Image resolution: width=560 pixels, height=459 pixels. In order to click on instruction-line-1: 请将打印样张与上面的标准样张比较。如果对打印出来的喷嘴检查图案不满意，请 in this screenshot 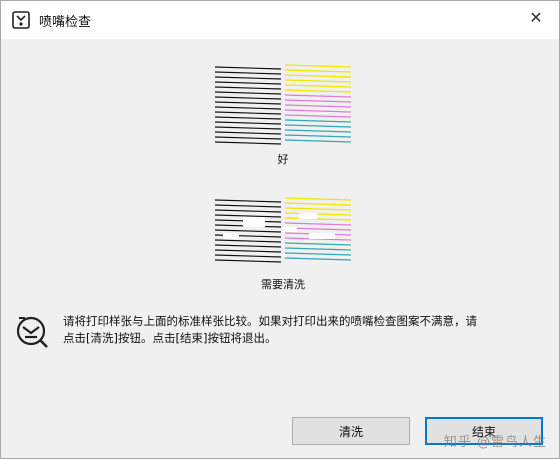, I will do `click(270, 321)`.